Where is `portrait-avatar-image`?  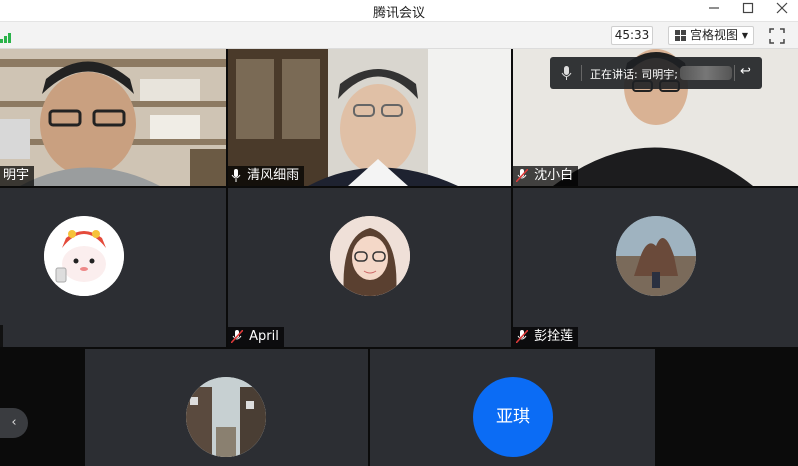 portrait-avatar-image is located at coordinates (370, 256).